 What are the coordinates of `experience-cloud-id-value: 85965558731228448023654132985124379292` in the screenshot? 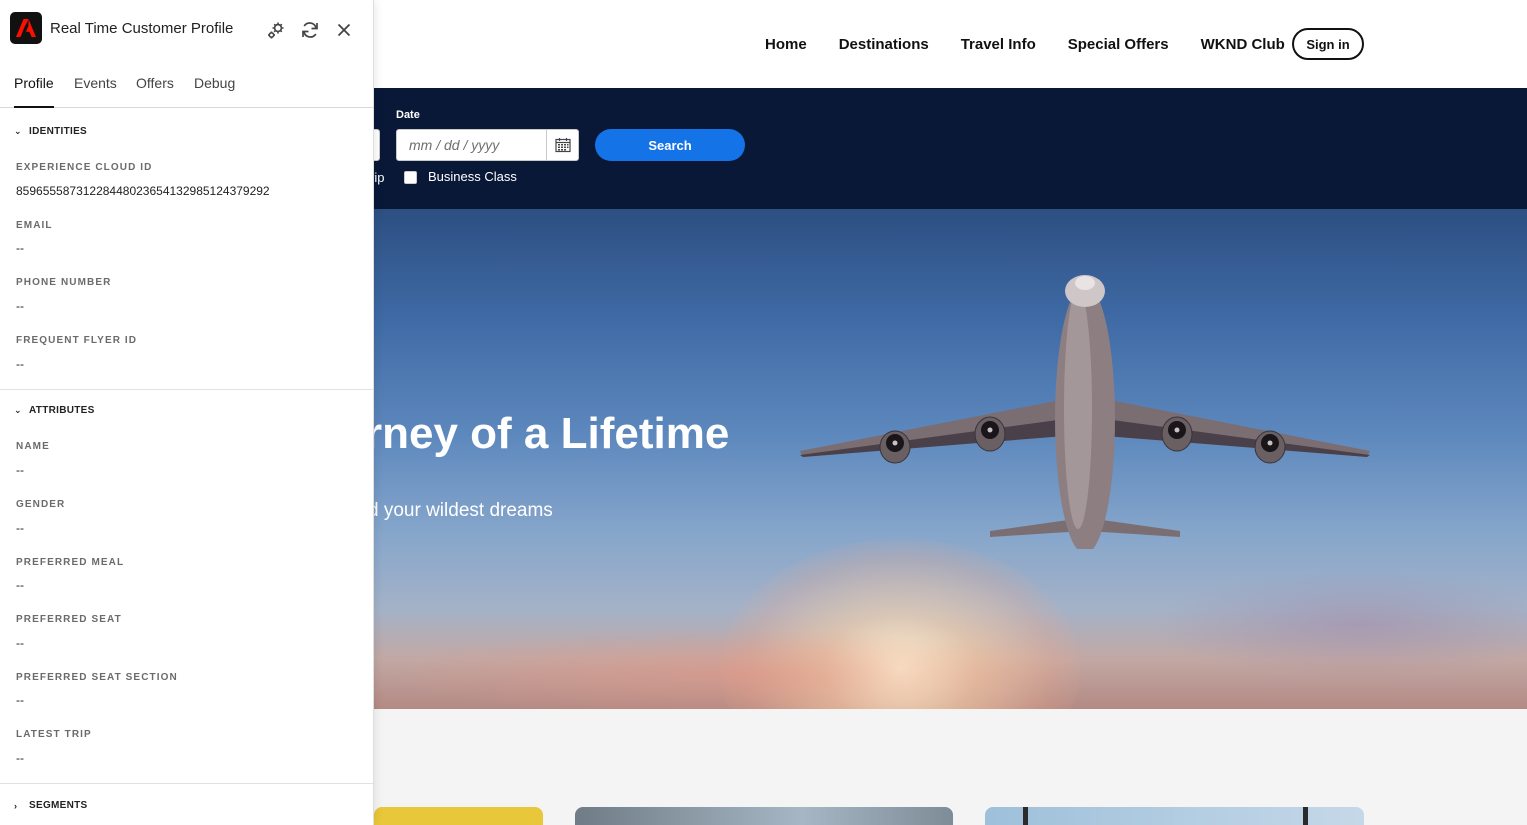 It's located at (143, 191).